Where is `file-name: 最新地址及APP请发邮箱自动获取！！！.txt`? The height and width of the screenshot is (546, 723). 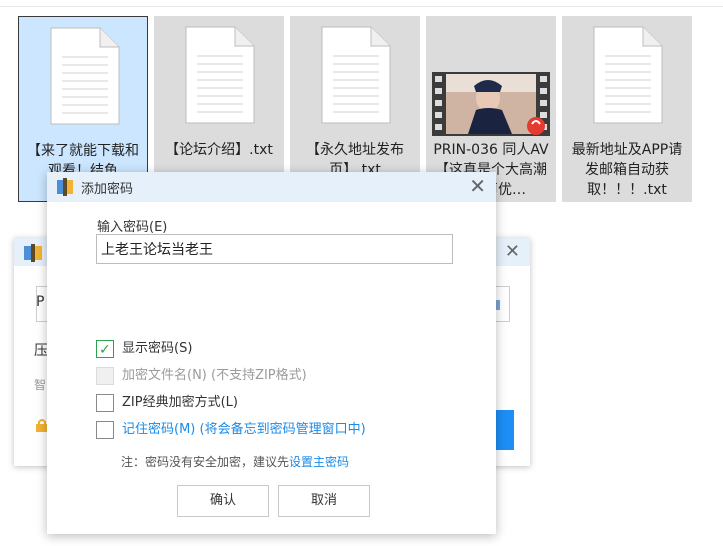 file-name: 最新地址及APP请发邮箱自动获取！！！.txt is located at coordinates (627, 170).